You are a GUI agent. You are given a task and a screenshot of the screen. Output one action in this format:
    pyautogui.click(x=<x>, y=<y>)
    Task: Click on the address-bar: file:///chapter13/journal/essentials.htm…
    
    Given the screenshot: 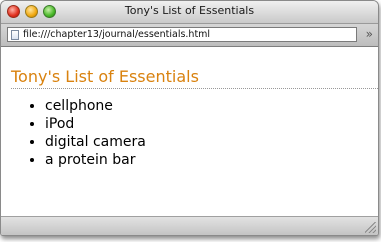 What is the action you would take?
    pyautogui.click(x=182, y=34)
    